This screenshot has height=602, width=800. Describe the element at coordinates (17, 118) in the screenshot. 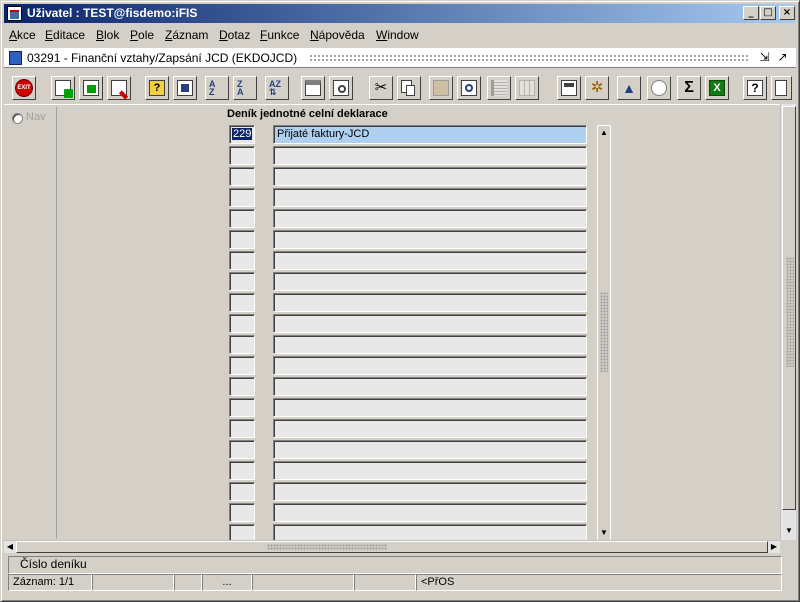

I see `nav-radio` at that location.